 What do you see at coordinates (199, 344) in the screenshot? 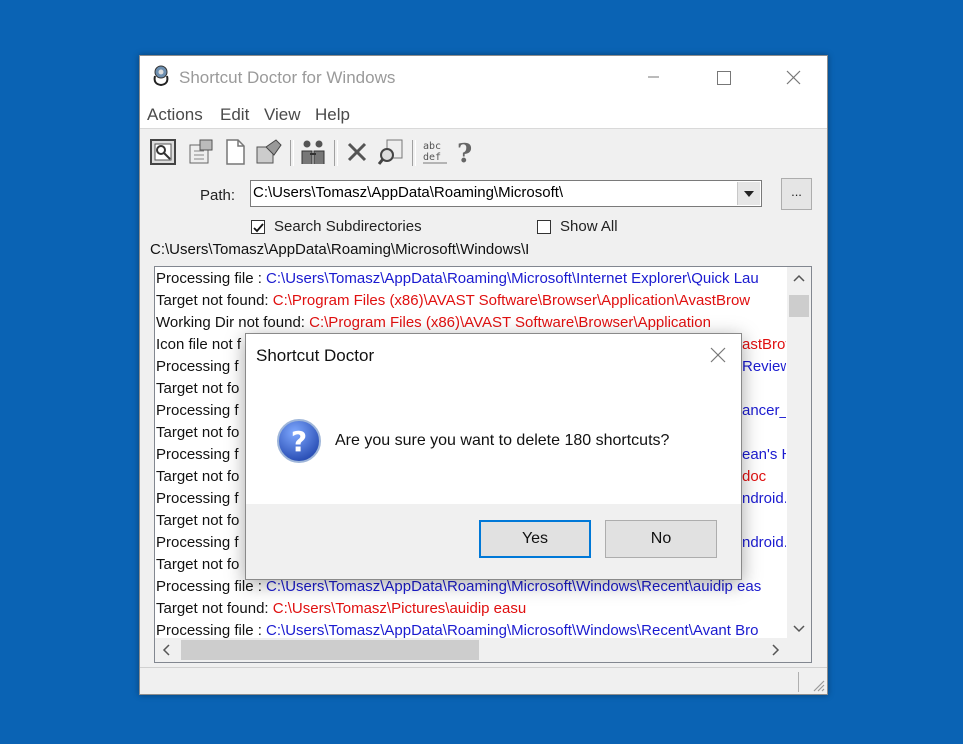
I see `log-line-label: Icon file not f` at bounding box center [199, 344].